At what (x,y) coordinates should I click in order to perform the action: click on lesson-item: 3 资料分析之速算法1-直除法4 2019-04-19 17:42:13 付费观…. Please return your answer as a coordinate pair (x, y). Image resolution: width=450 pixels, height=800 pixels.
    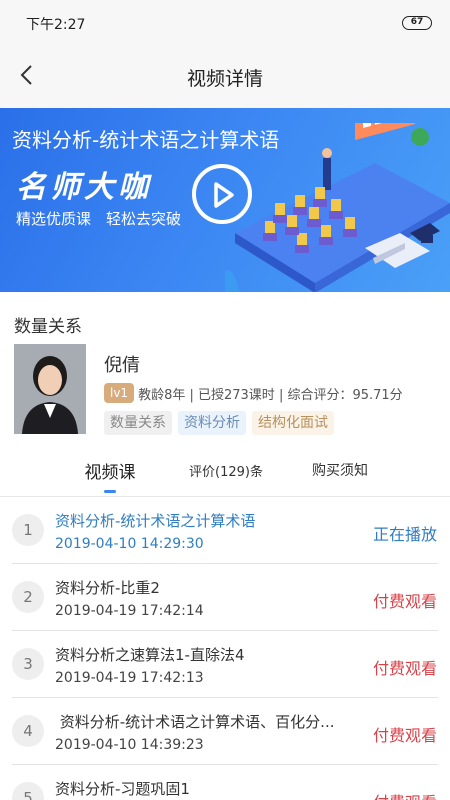
    Looking at the image, I should click on (225, 664).